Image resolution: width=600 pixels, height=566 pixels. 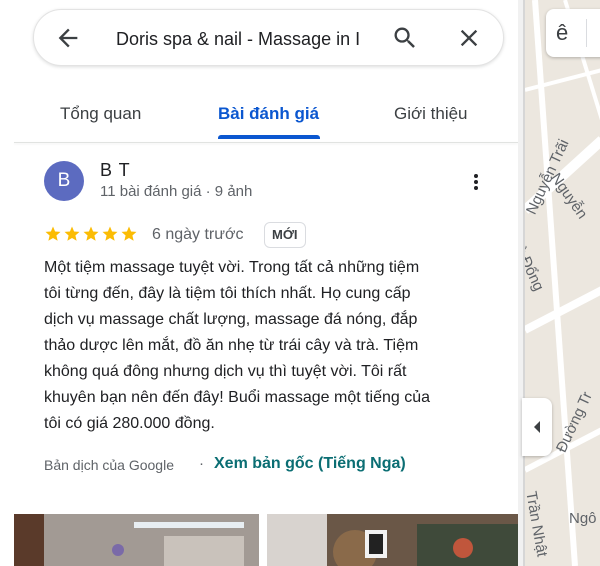 What do you see at coordinates (109, 465) in the screenshot?
I see `translation-label: Bản dịch của Google` at bounding box center [109, 465].